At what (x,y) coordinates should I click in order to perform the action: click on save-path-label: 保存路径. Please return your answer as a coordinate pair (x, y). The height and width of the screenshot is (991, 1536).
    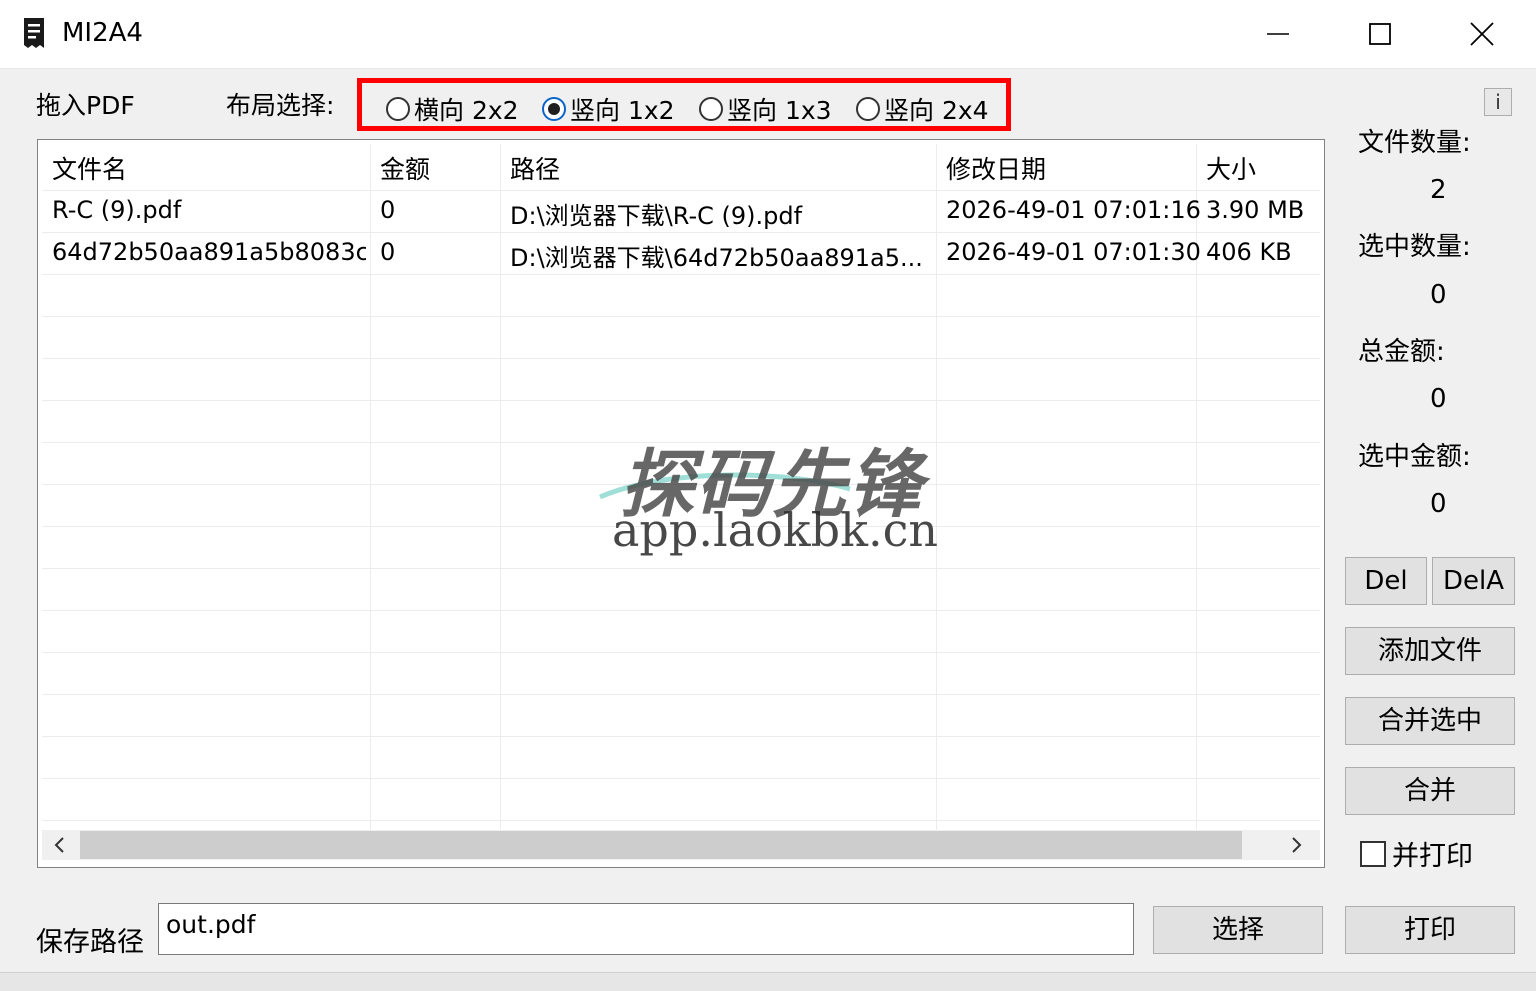
    Looking at the image, I should click on (90, 942).